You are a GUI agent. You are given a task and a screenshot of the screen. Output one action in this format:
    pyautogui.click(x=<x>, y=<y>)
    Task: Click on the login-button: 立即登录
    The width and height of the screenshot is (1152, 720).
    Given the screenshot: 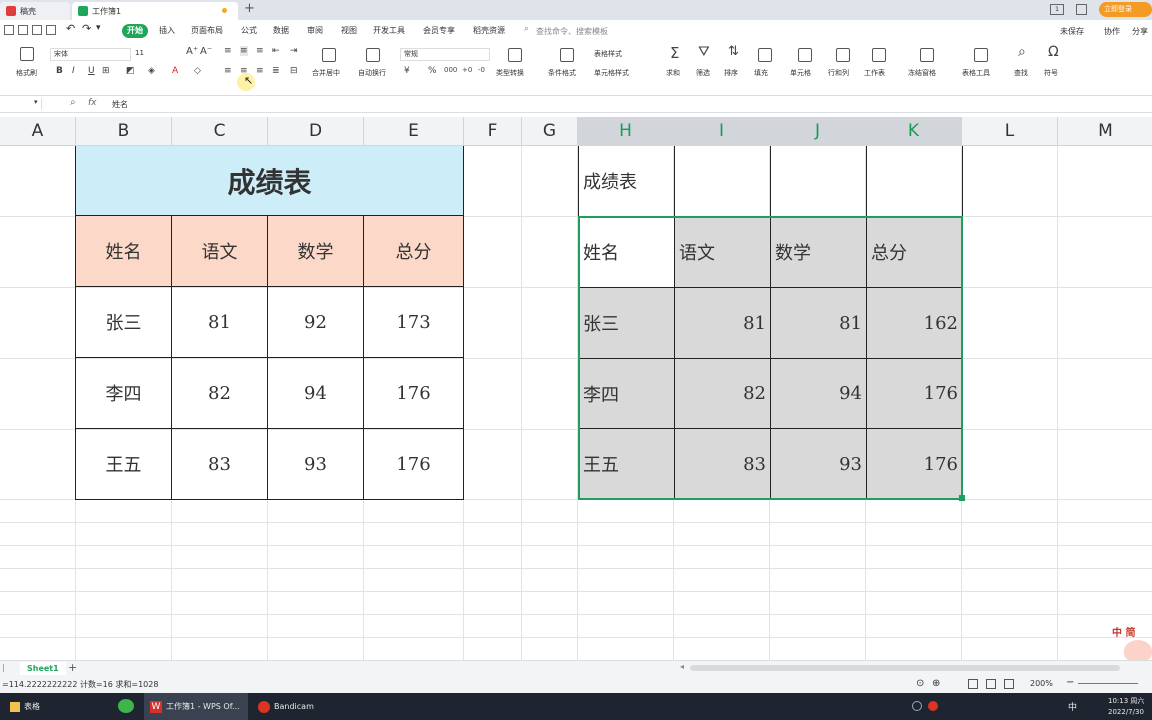 What is the action you would take?
    pyautogui.click(x=1125, y=9)
    